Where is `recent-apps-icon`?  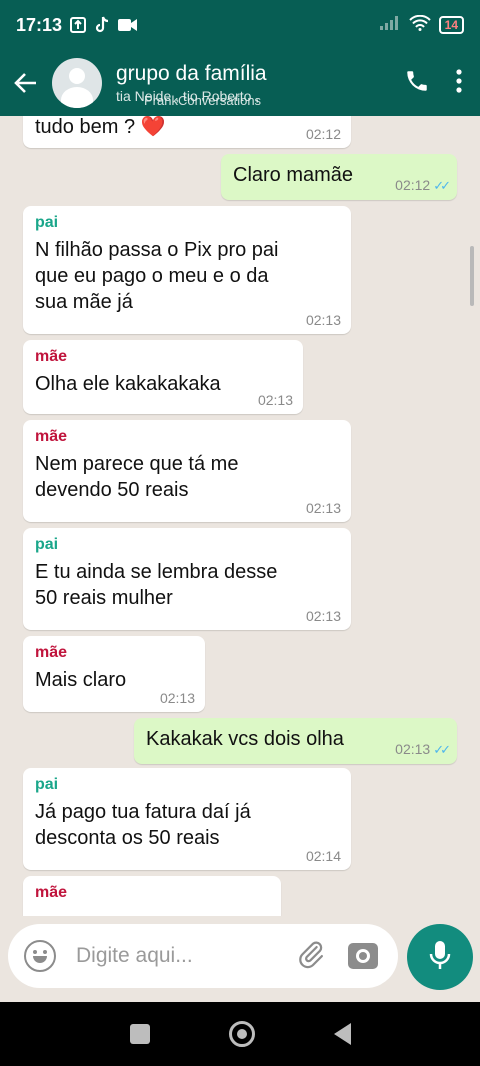 recent-apps-icon is located at coordinates (139, 1034).